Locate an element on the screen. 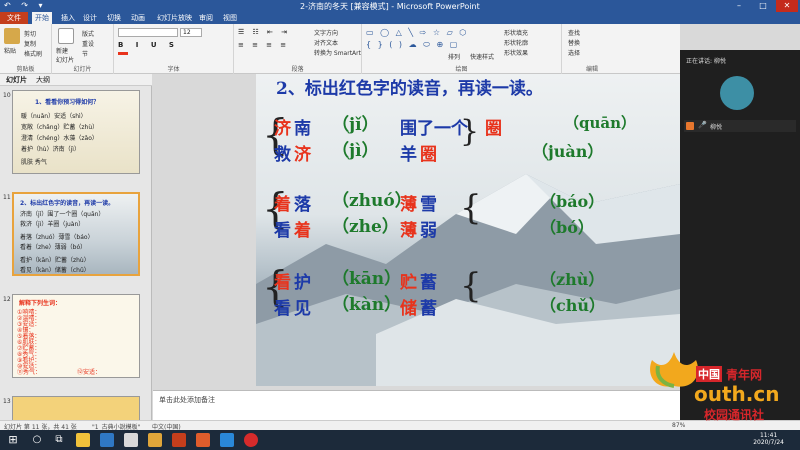 The width and height of the screenshot is (800, 450). pinyin: （quān） is located at coordinates (600, 123).